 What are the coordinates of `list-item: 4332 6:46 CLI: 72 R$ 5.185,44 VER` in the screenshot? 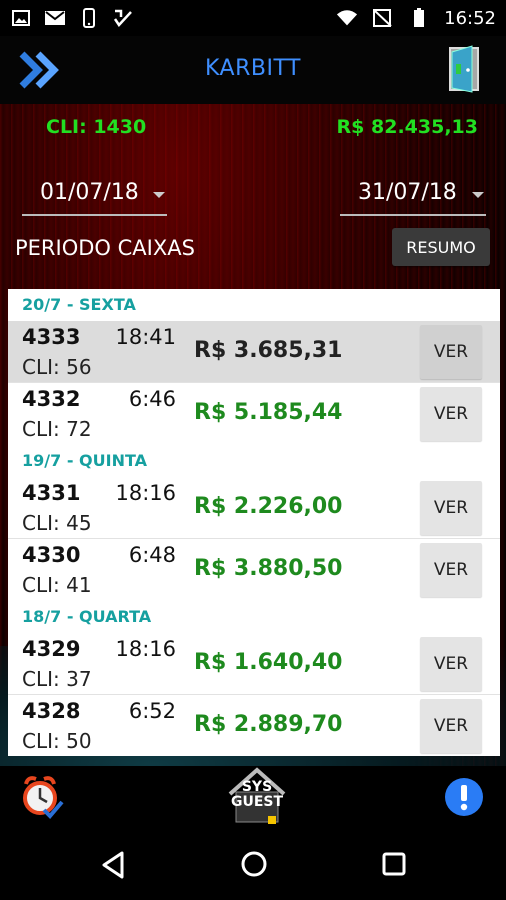 It's located at (254, 414).